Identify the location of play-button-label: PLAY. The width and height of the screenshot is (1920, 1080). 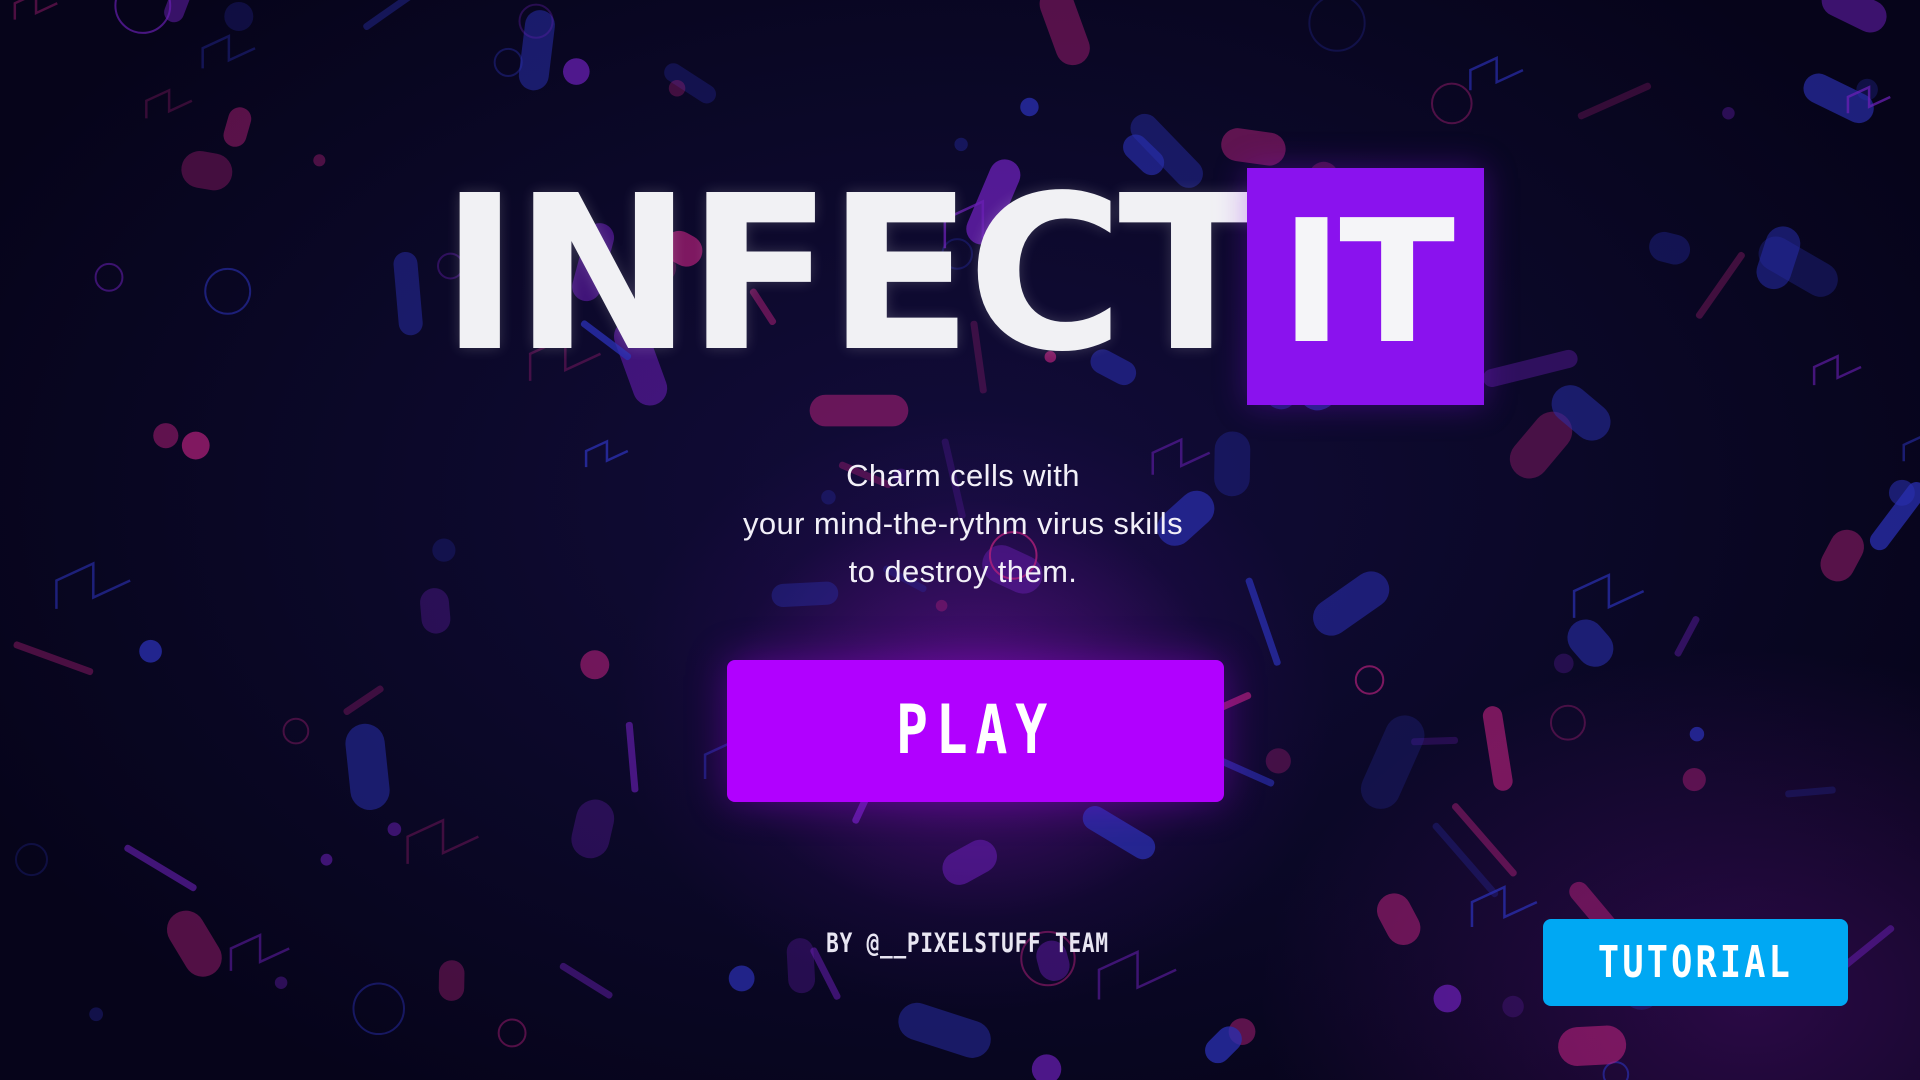
(975, 730).